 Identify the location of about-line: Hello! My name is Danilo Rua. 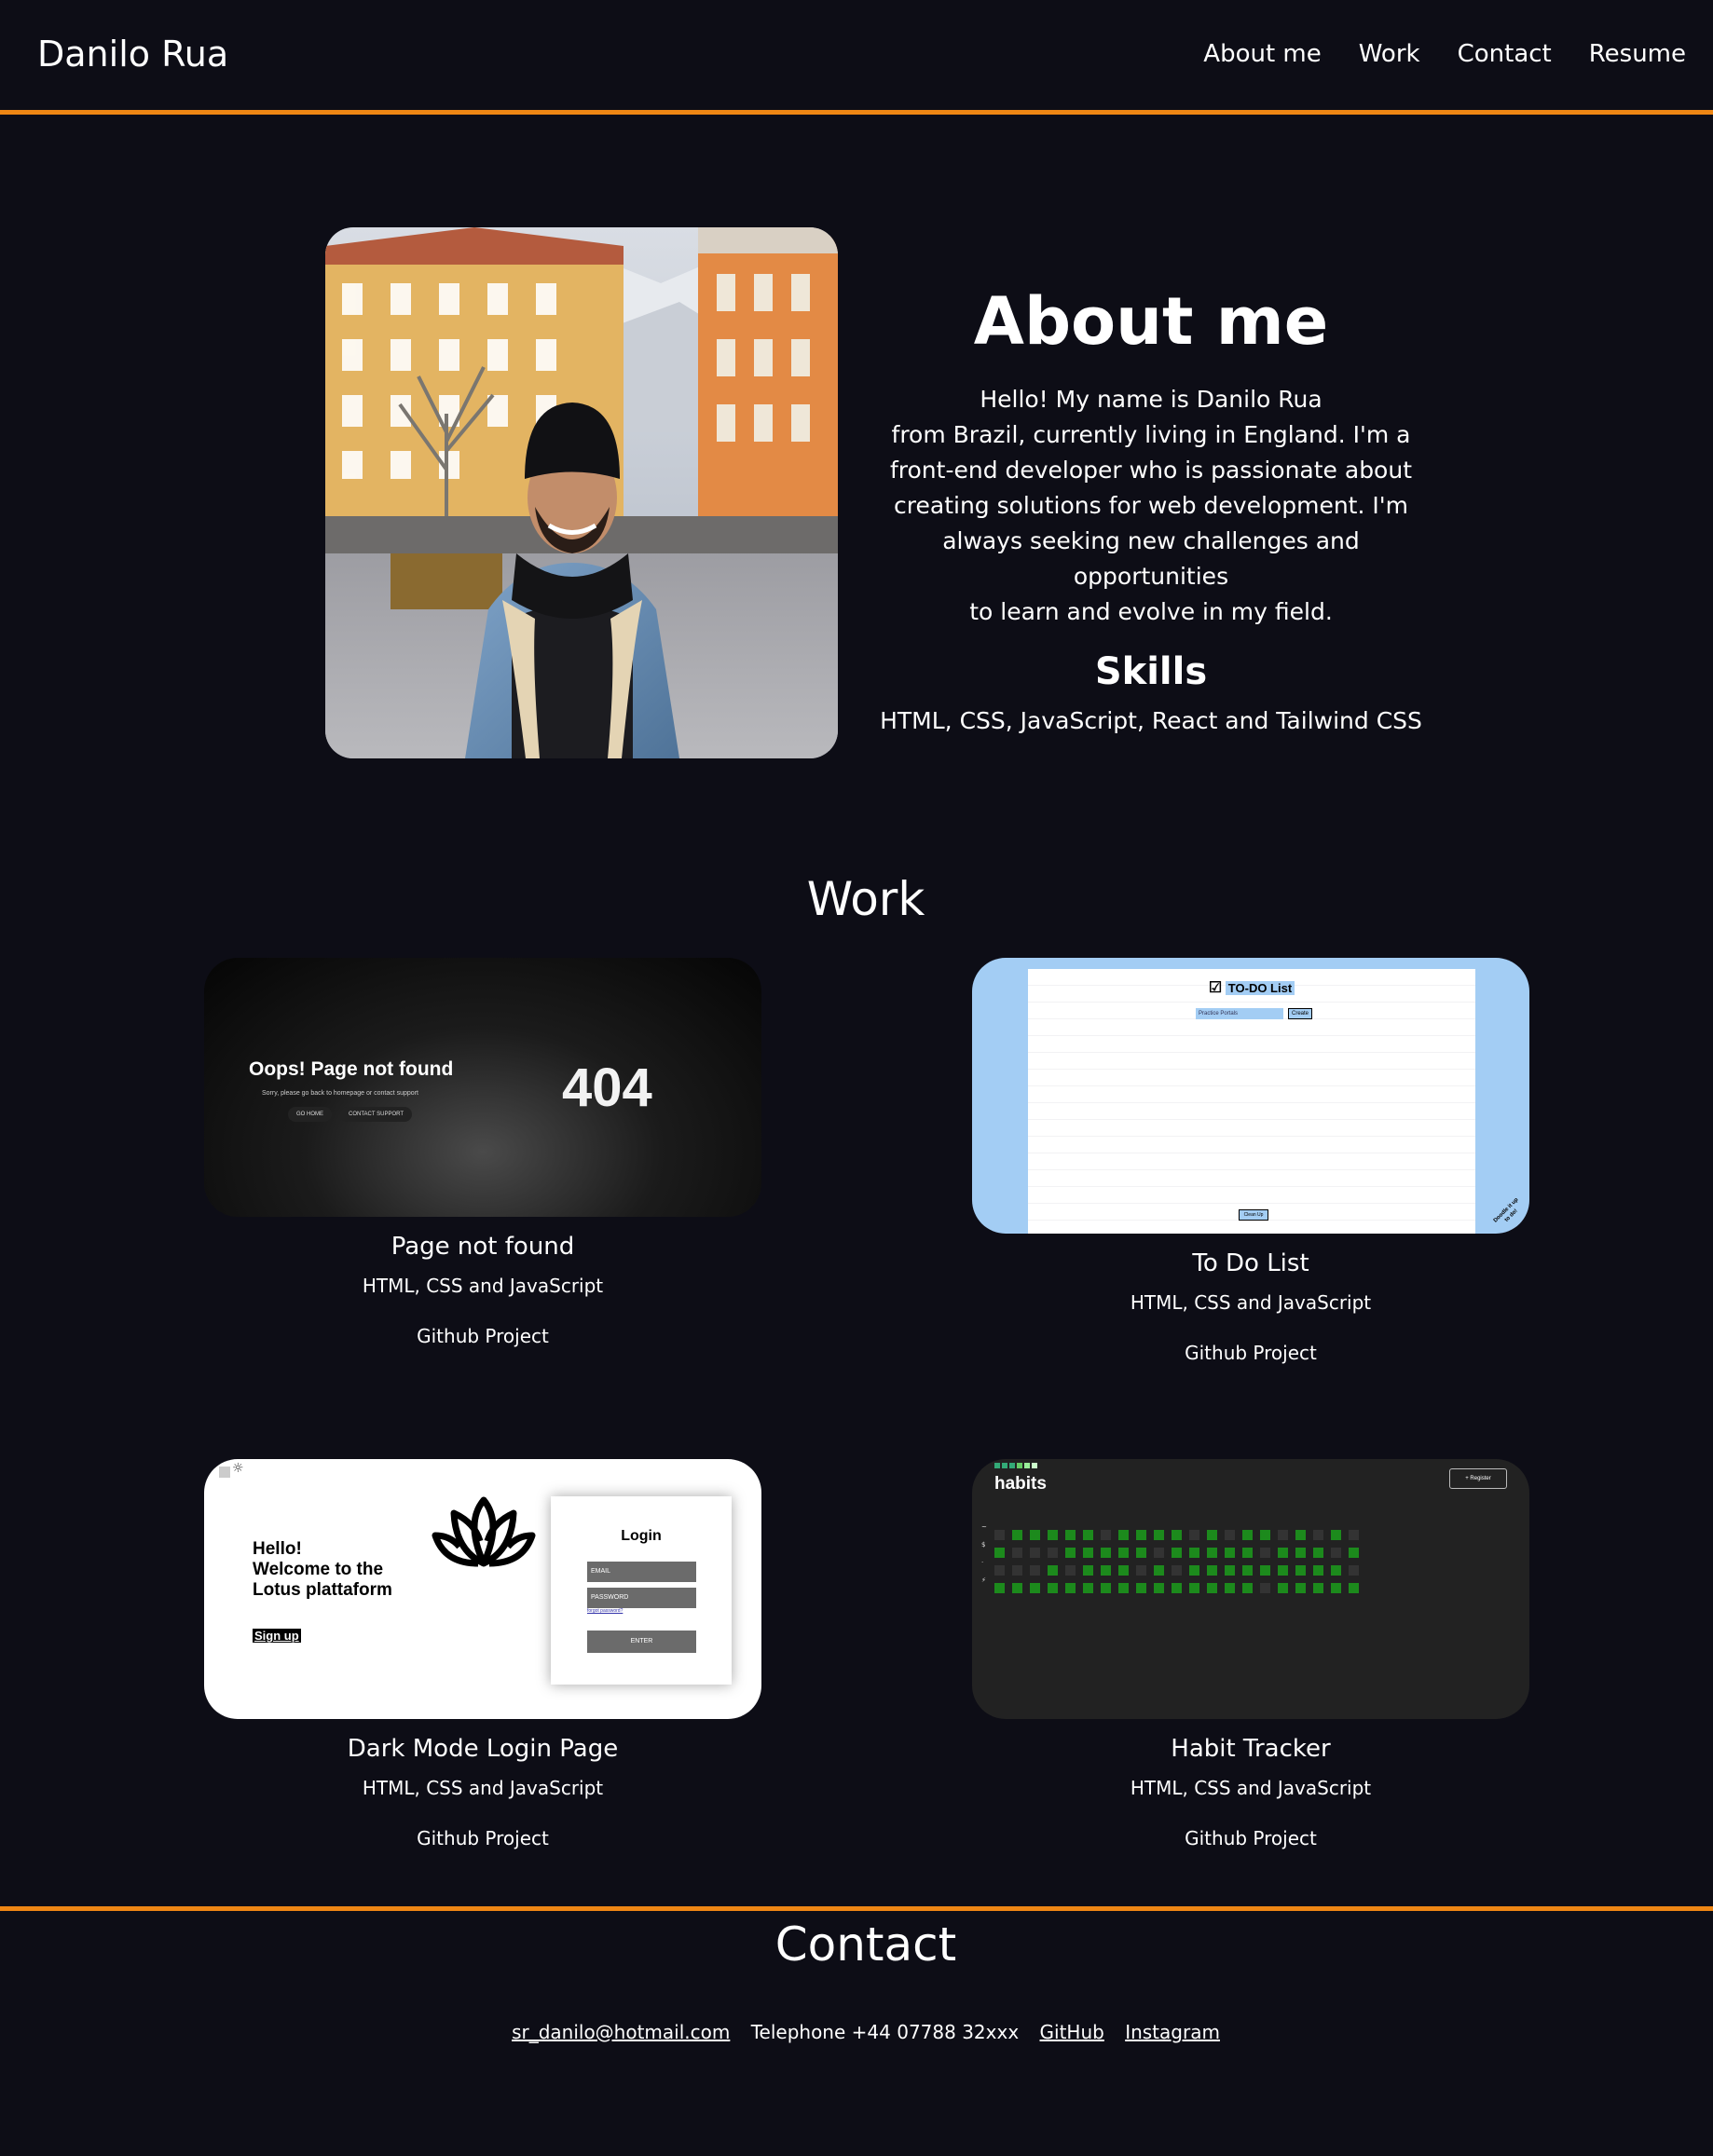
(1151, 399).